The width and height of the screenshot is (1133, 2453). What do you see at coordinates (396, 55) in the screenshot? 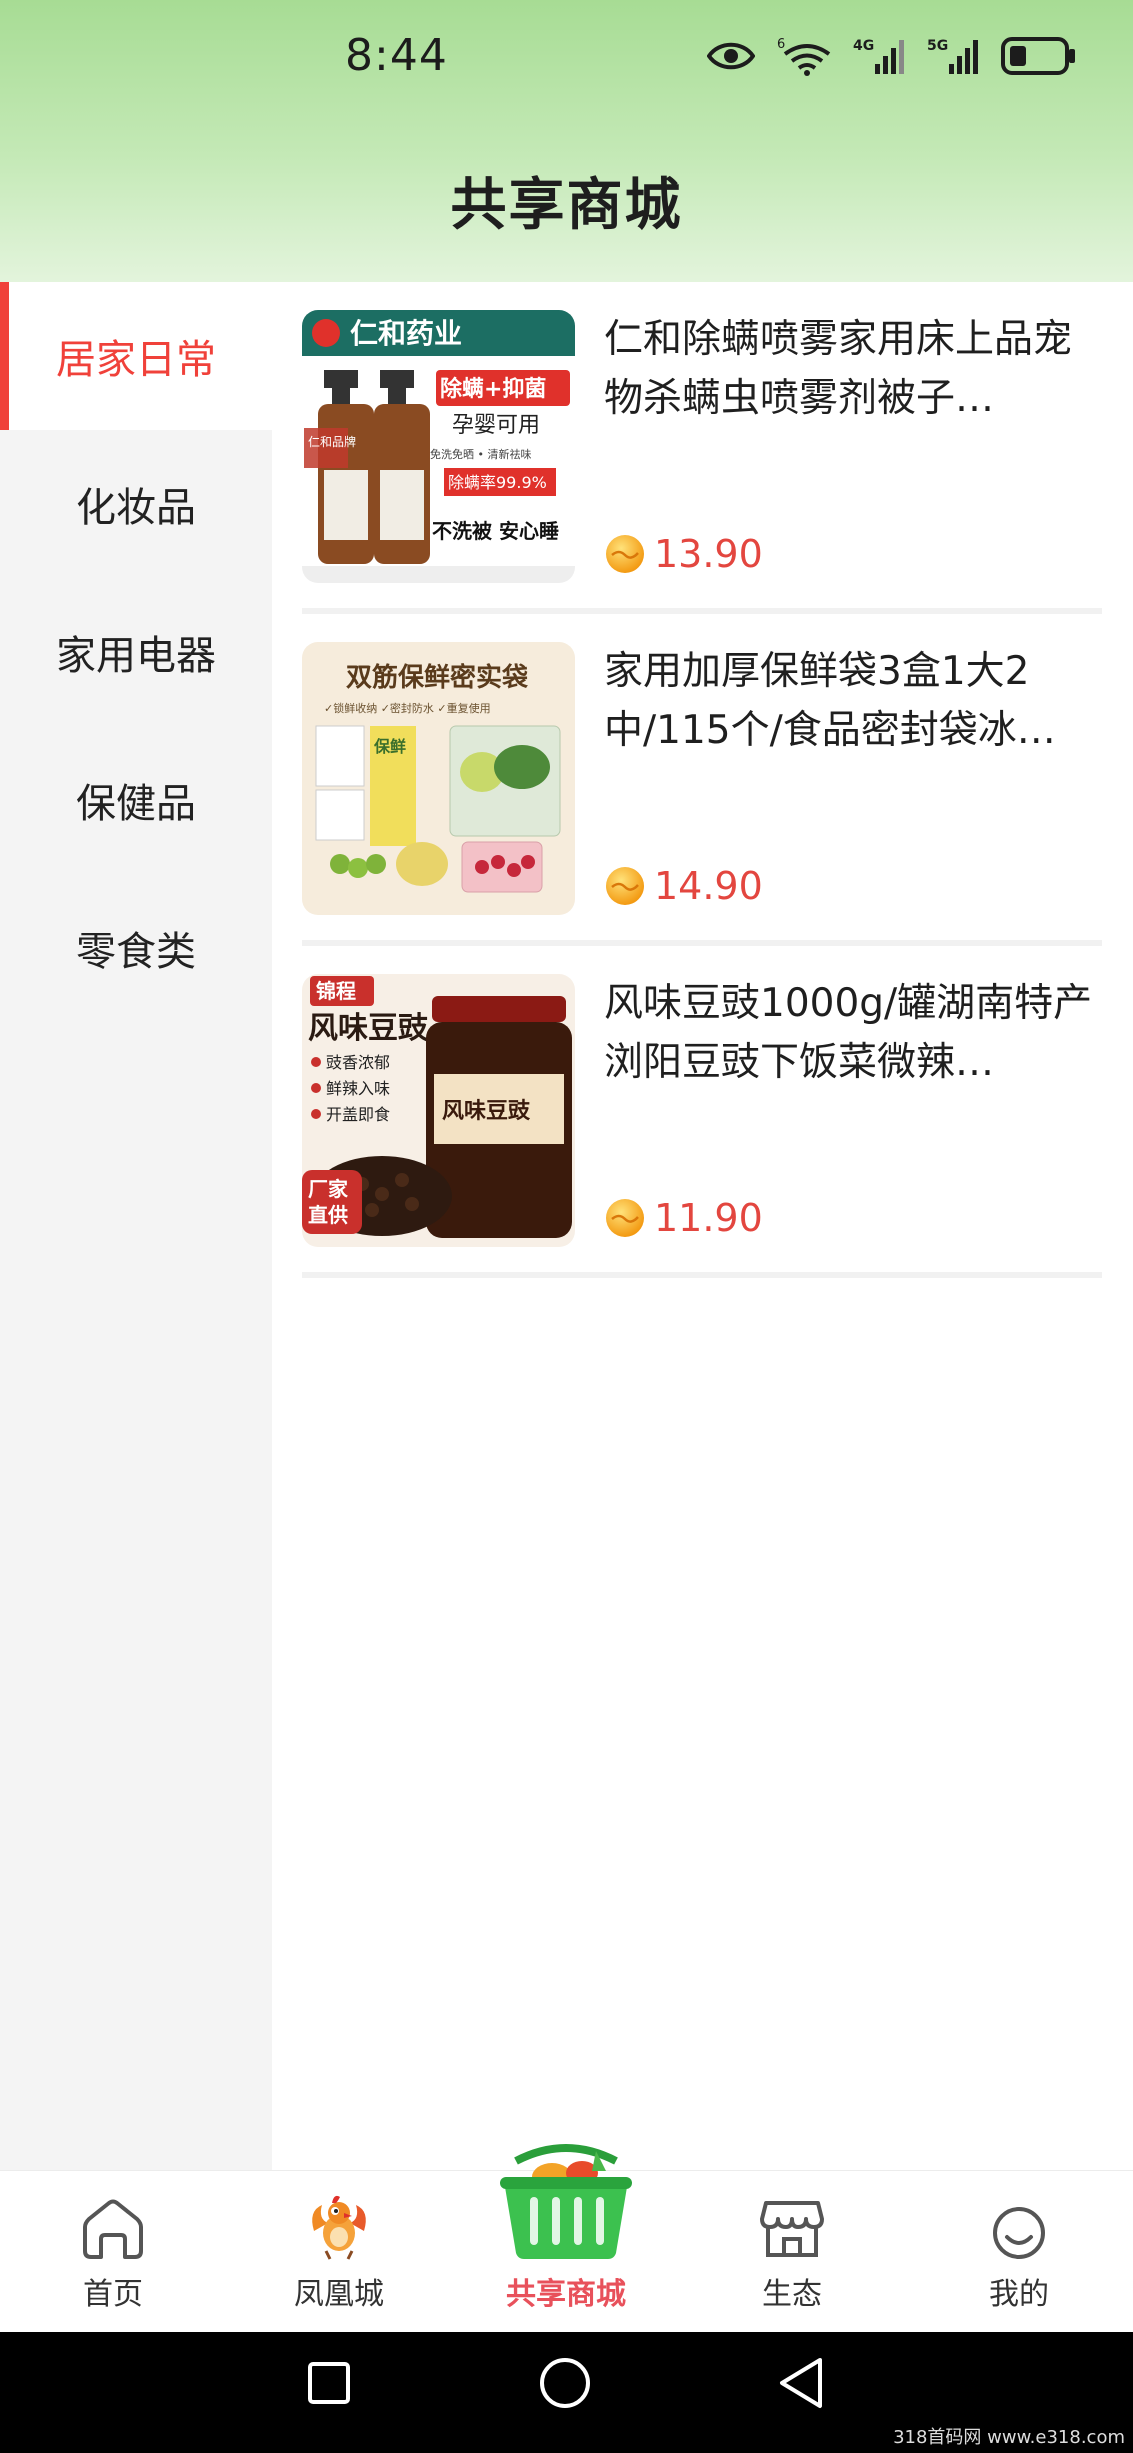
I see `status-time: 8:44` at bounding box center [396, 55].